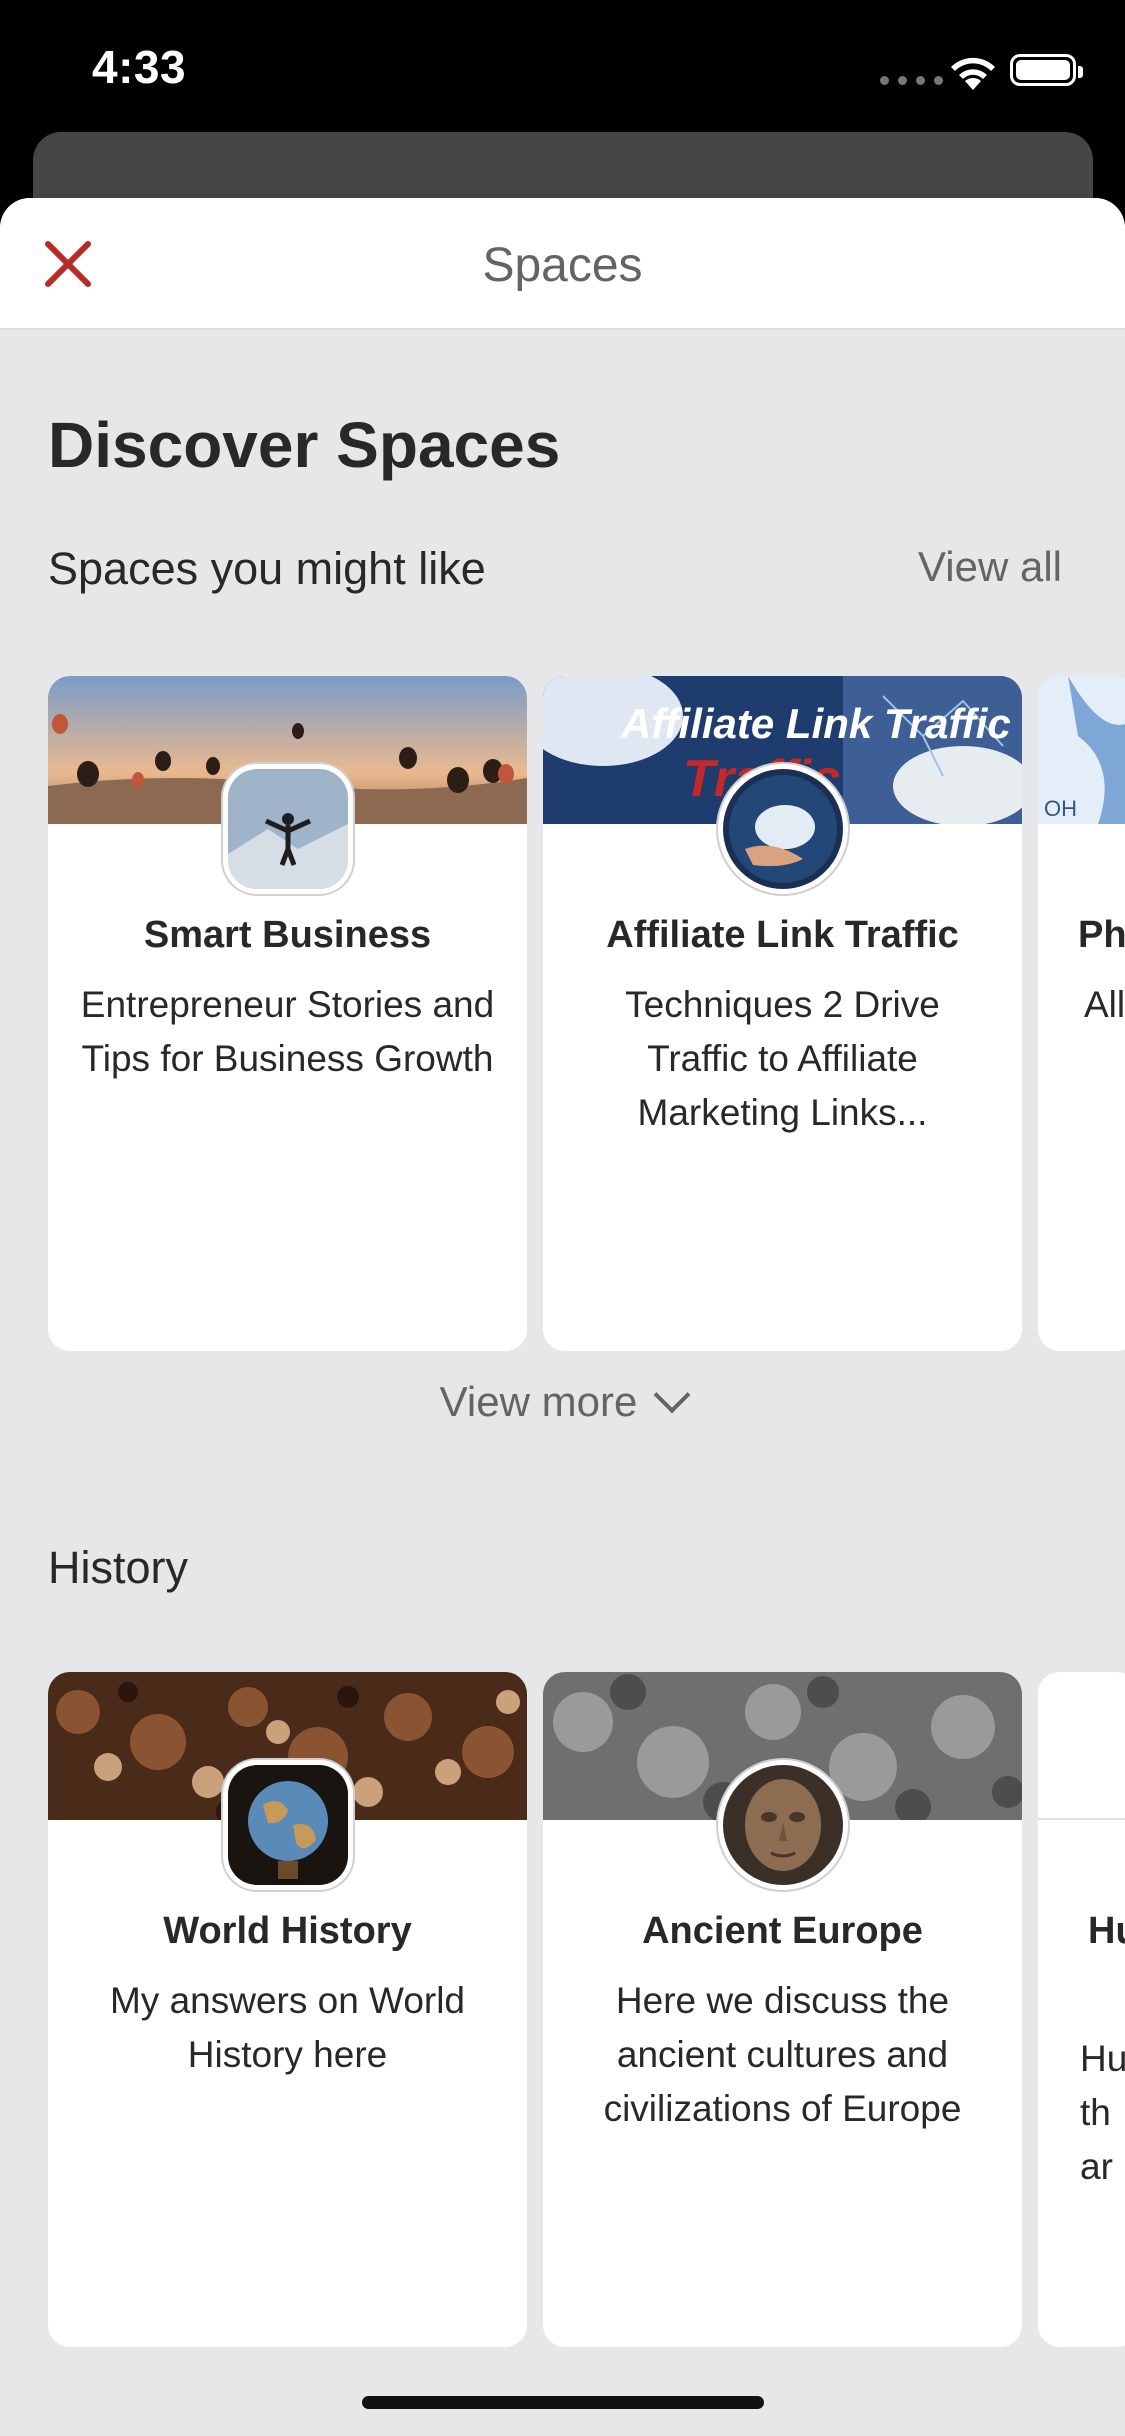 Image resolution: width=1125 pixels, height=2436 pixels. I want to click on space-description: My answers on World History here, so click(287, 2027).